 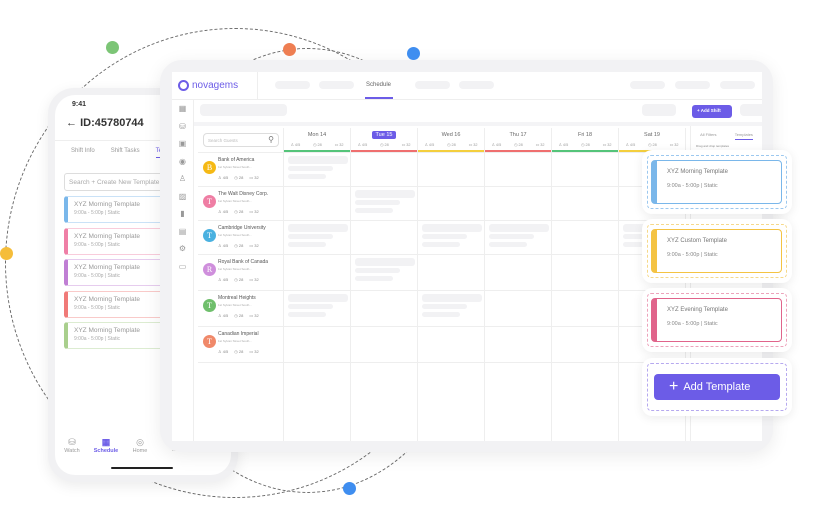 I want to click on phone-tab: Shift Tasks, so click(x=125, y=153).